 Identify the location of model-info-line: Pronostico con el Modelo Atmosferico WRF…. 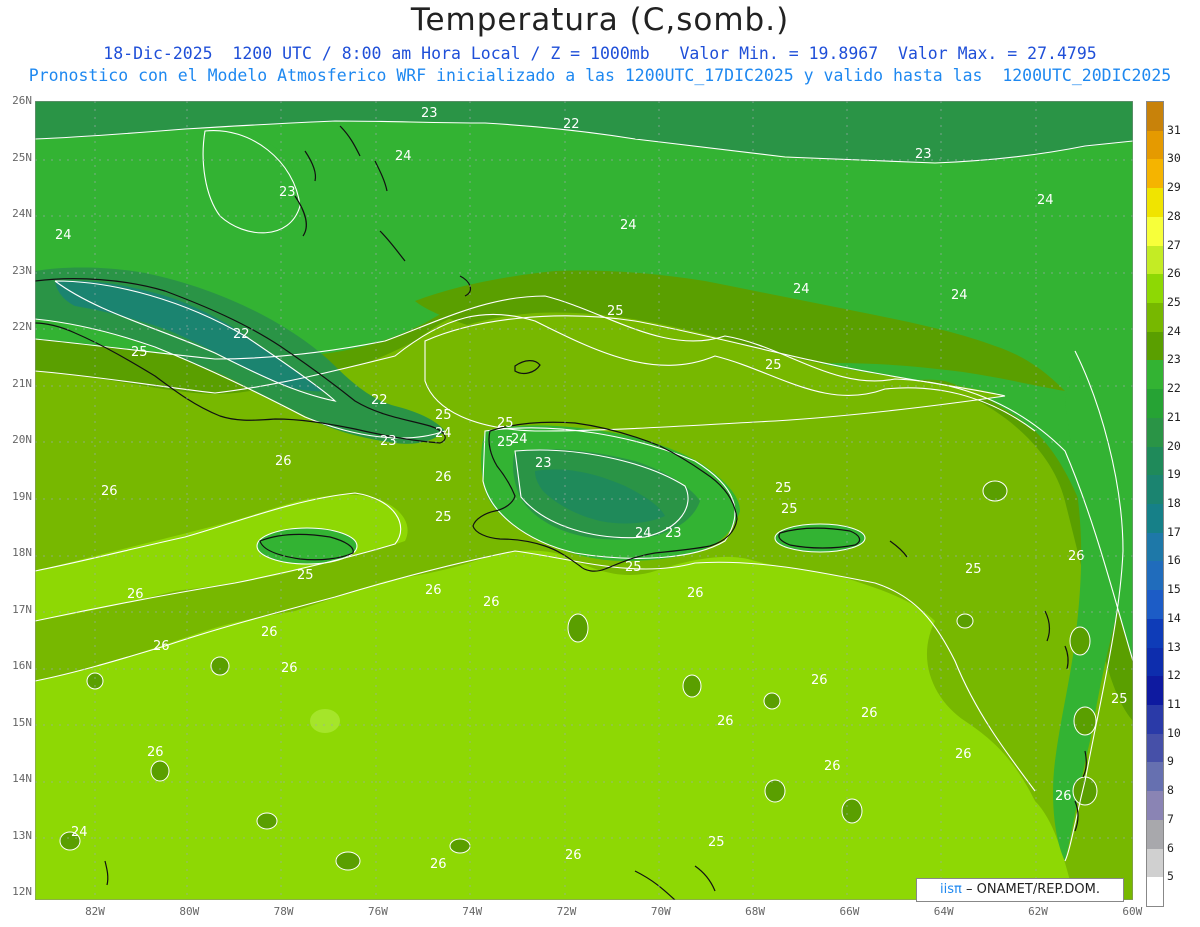
(600, 75).